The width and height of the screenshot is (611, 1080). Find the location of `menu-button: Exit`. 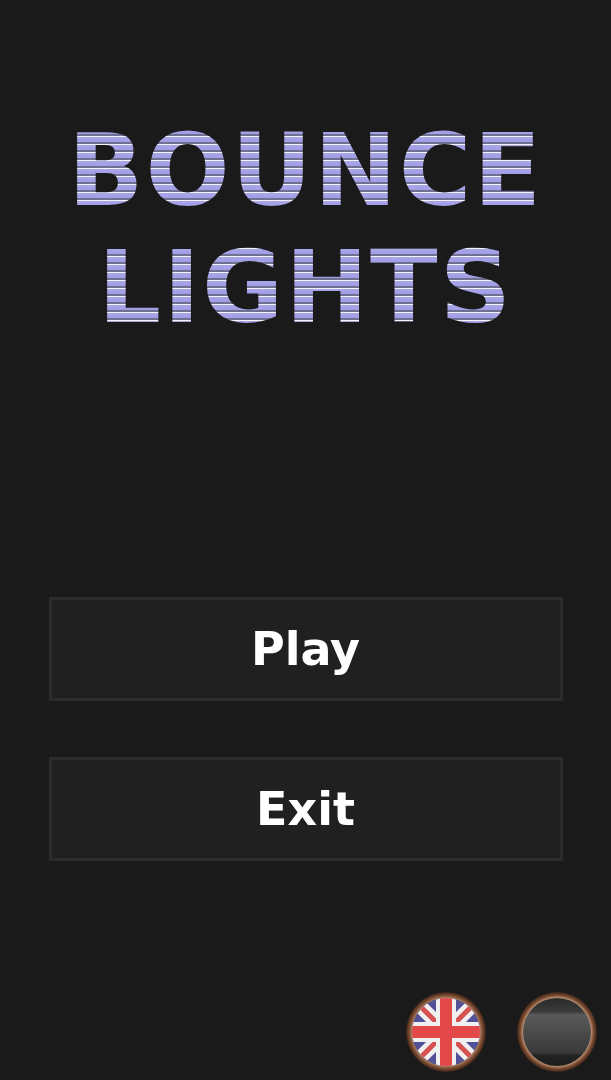

menu-button: Exit is located at coordinates (305, 809).